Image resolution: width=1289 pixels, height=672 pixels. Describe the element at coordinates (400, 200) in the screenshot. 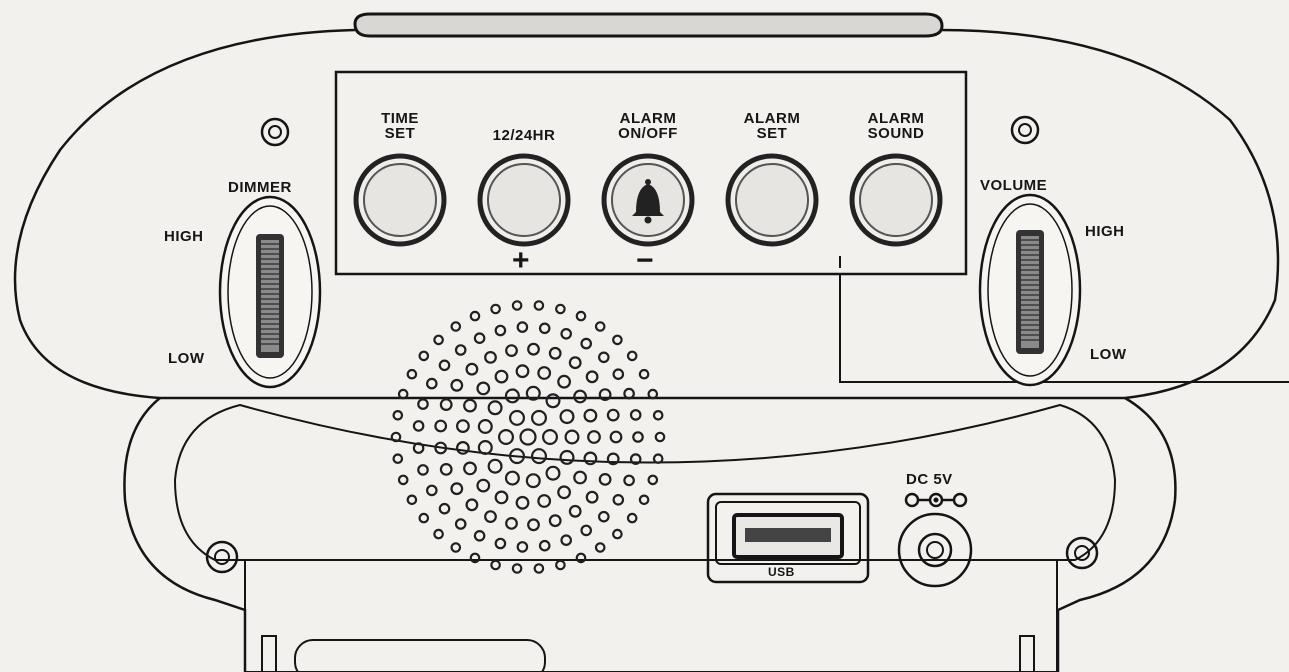

I see `time-set-button` at that location.